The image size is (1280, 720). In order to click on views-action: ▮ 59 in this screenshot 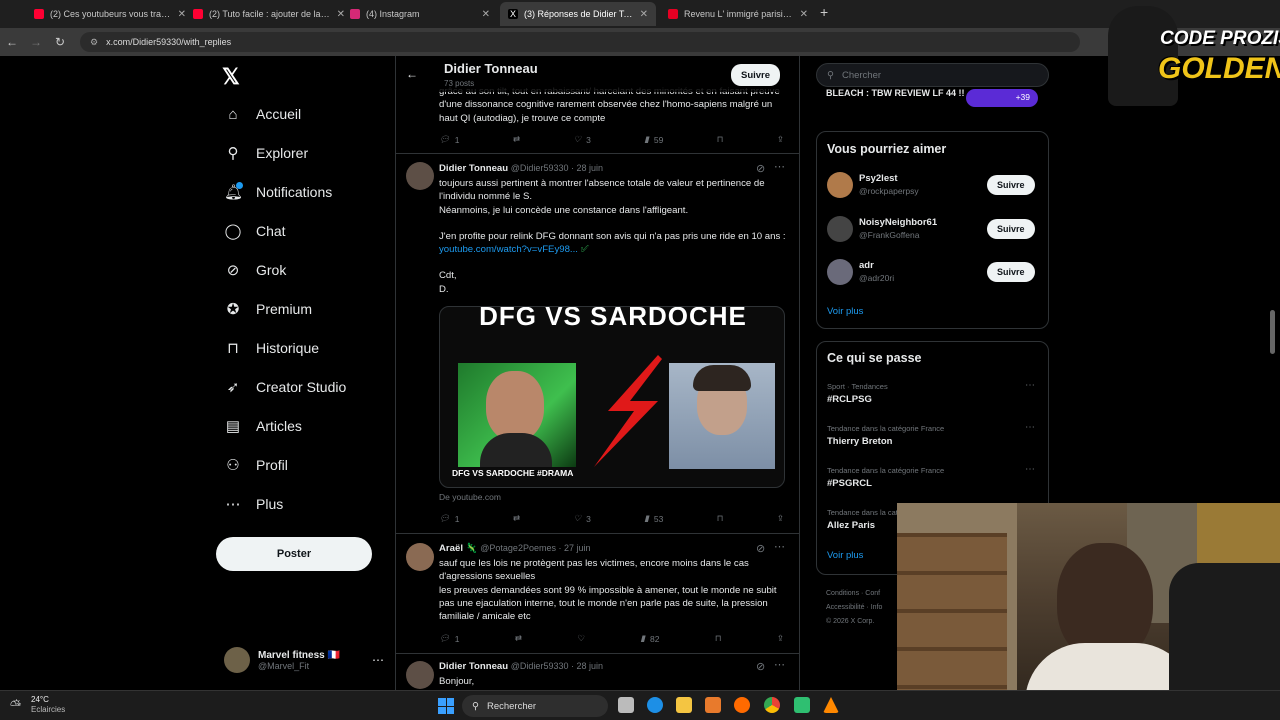, I will do `click(653, 139)`.